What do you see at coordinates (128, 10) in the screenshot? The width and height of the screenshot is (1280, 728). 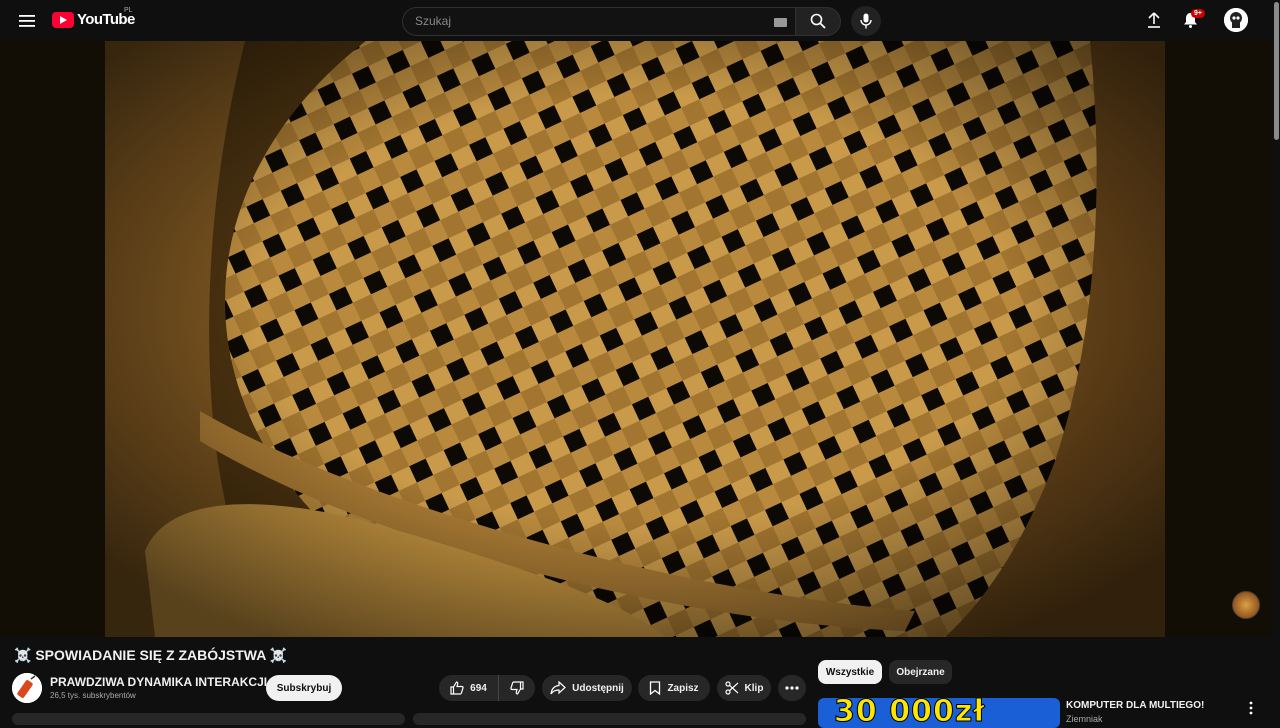 I see `region-code: PL` at bounding box center [128, 10].